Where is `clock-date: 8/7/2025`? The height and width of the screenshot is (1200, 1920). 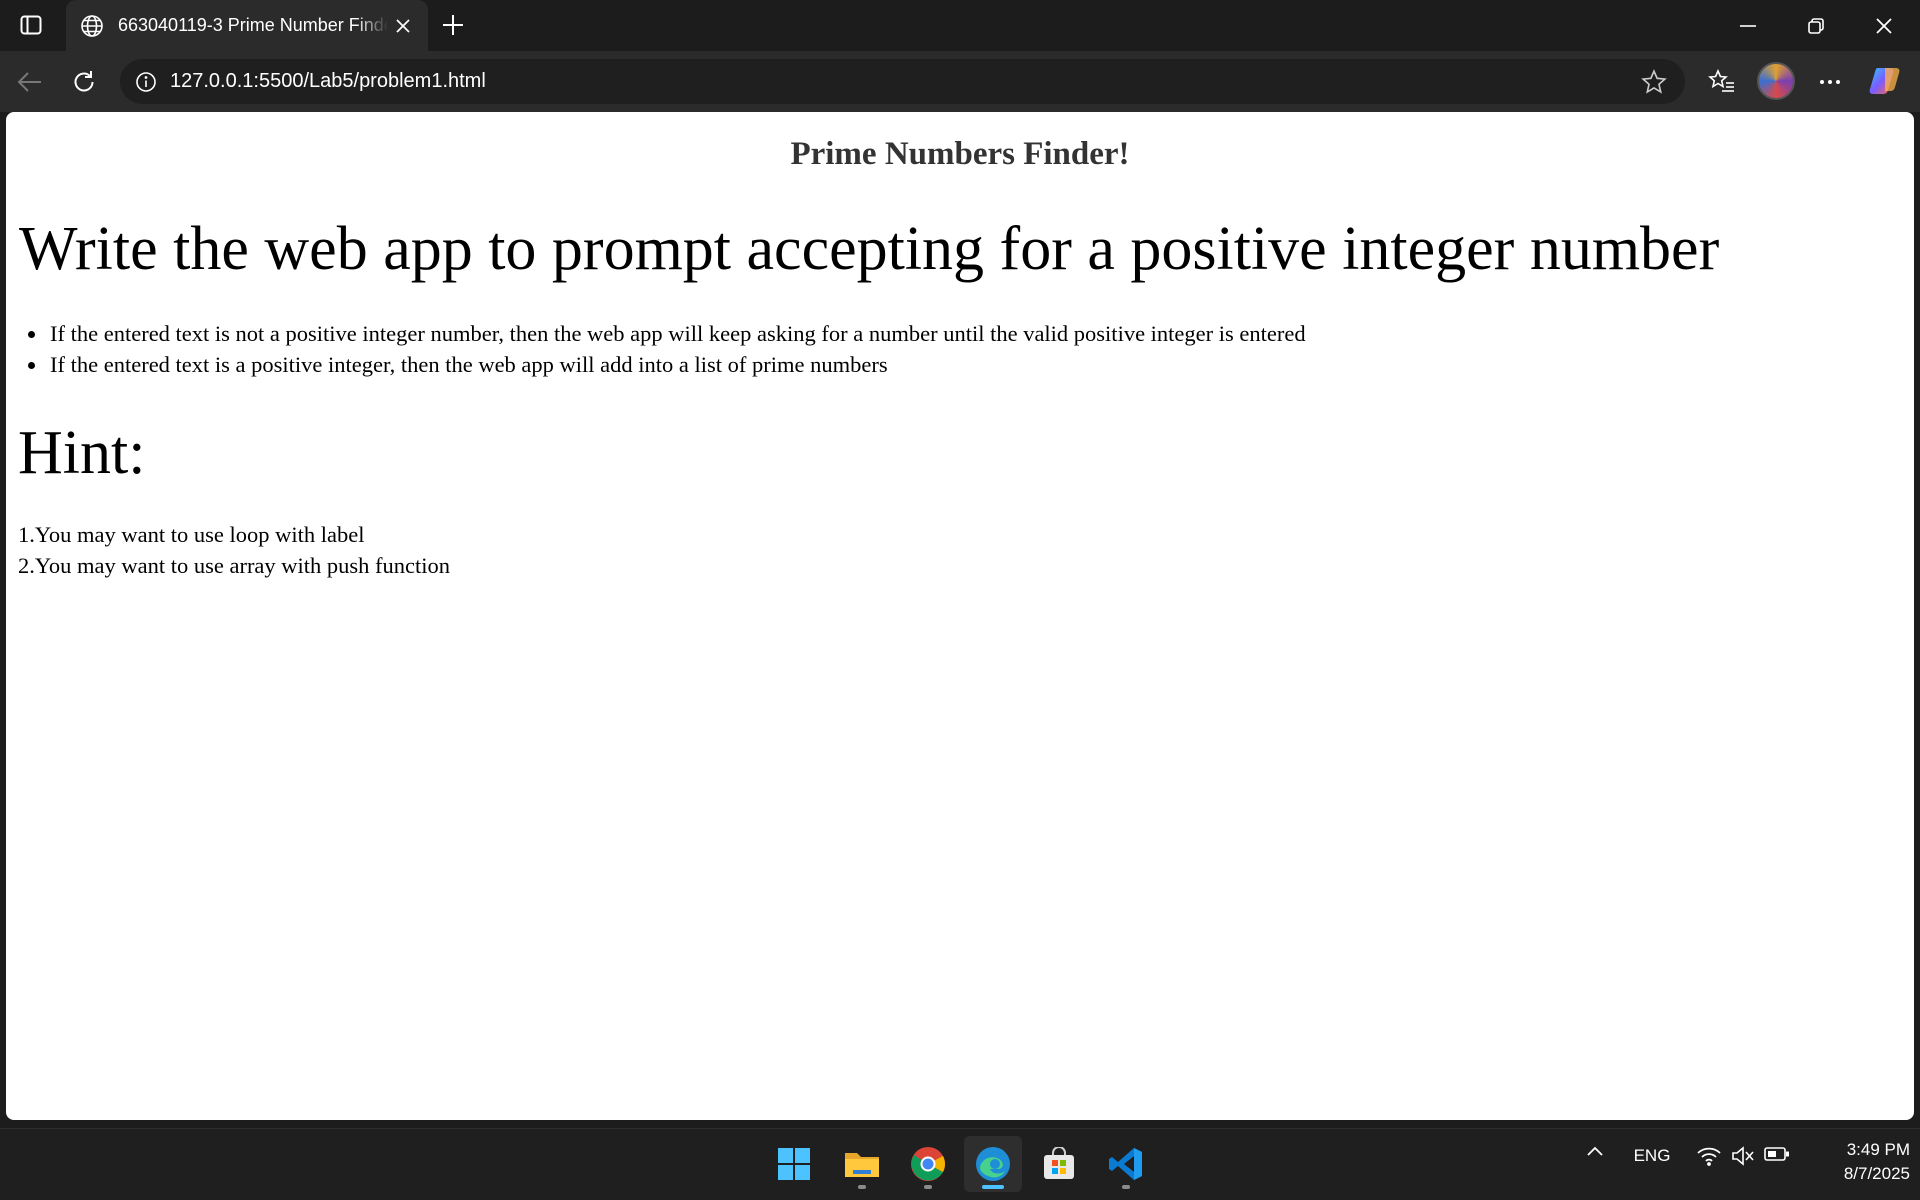 clock-date: 8/7/2025 is located at coordinates (1876, 1173).